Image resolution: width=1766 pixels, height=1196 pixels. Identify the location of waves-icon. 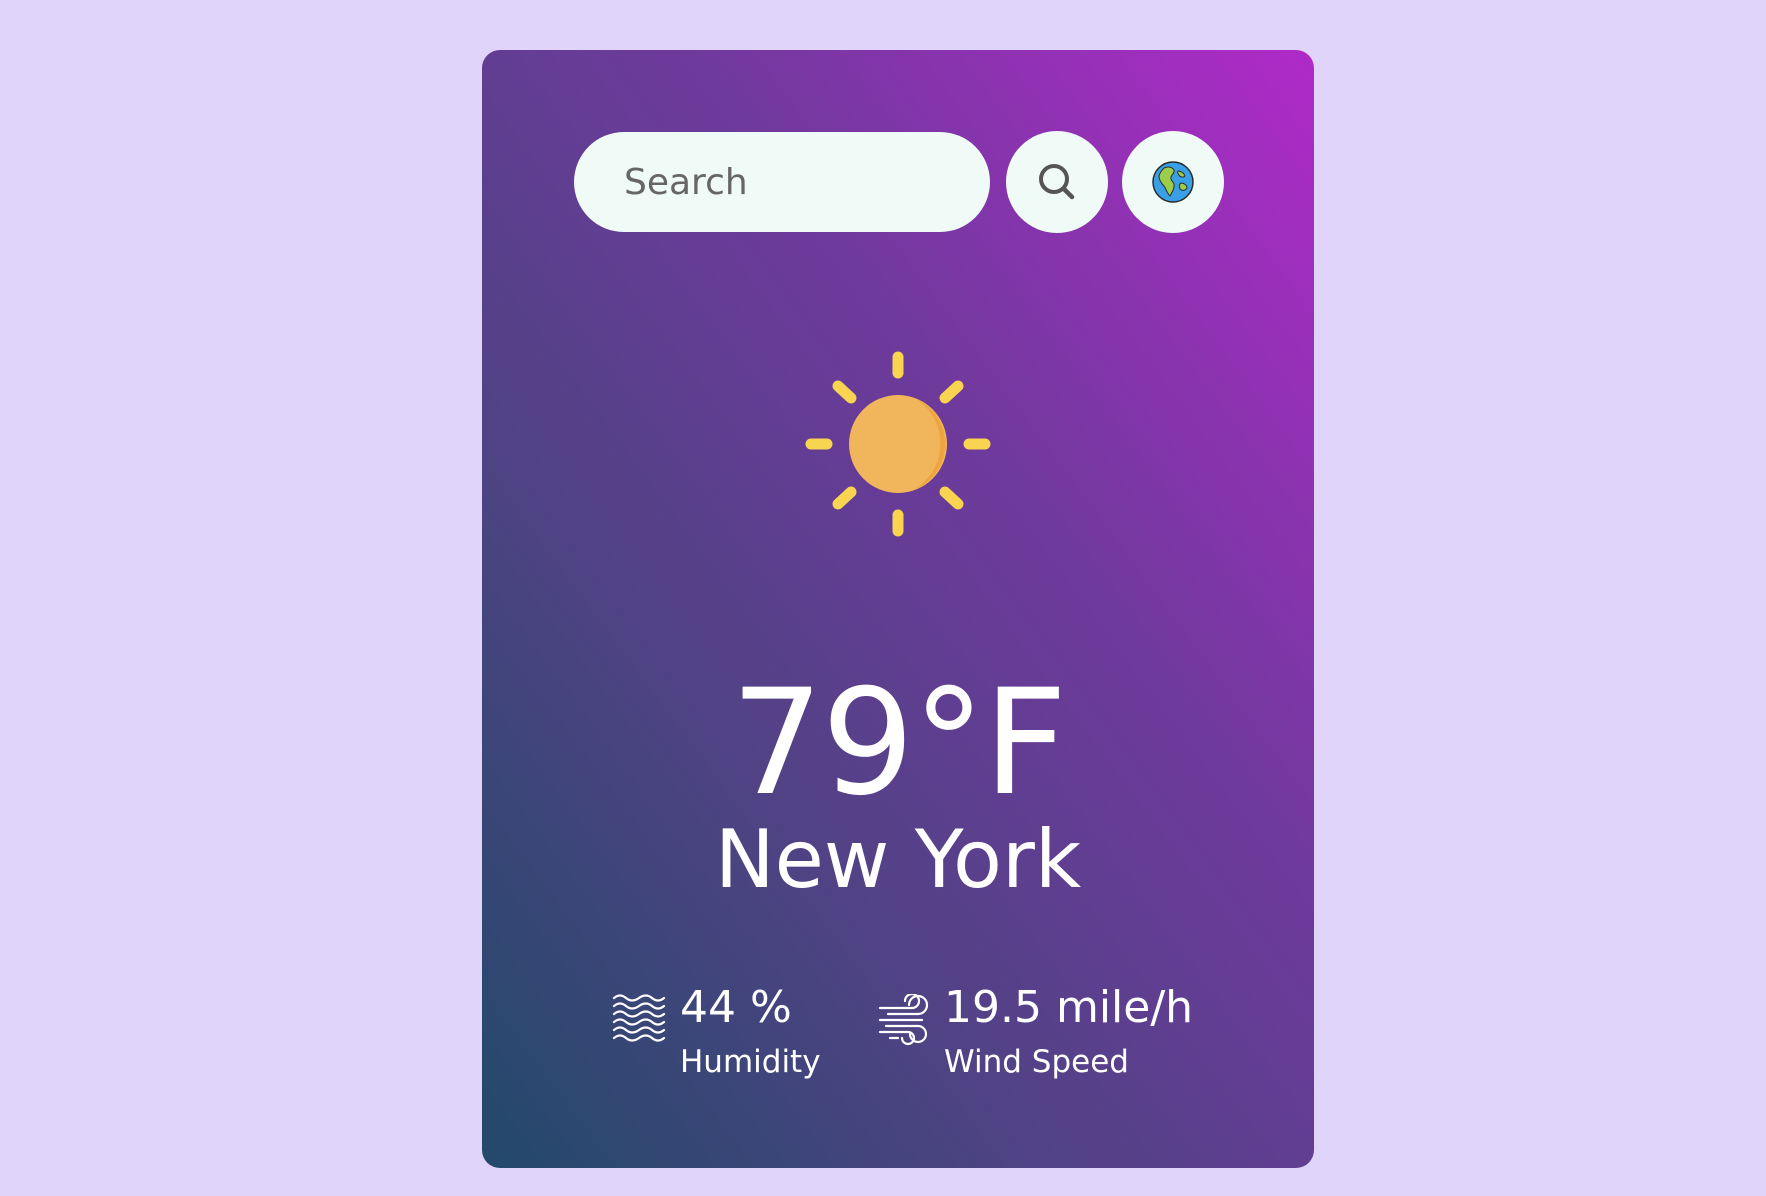
(639, 1018).